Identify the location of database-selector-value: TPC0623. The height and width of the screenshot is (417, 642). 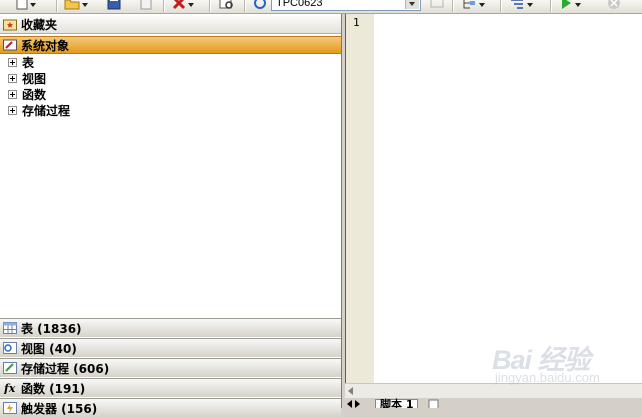
(299, 4).